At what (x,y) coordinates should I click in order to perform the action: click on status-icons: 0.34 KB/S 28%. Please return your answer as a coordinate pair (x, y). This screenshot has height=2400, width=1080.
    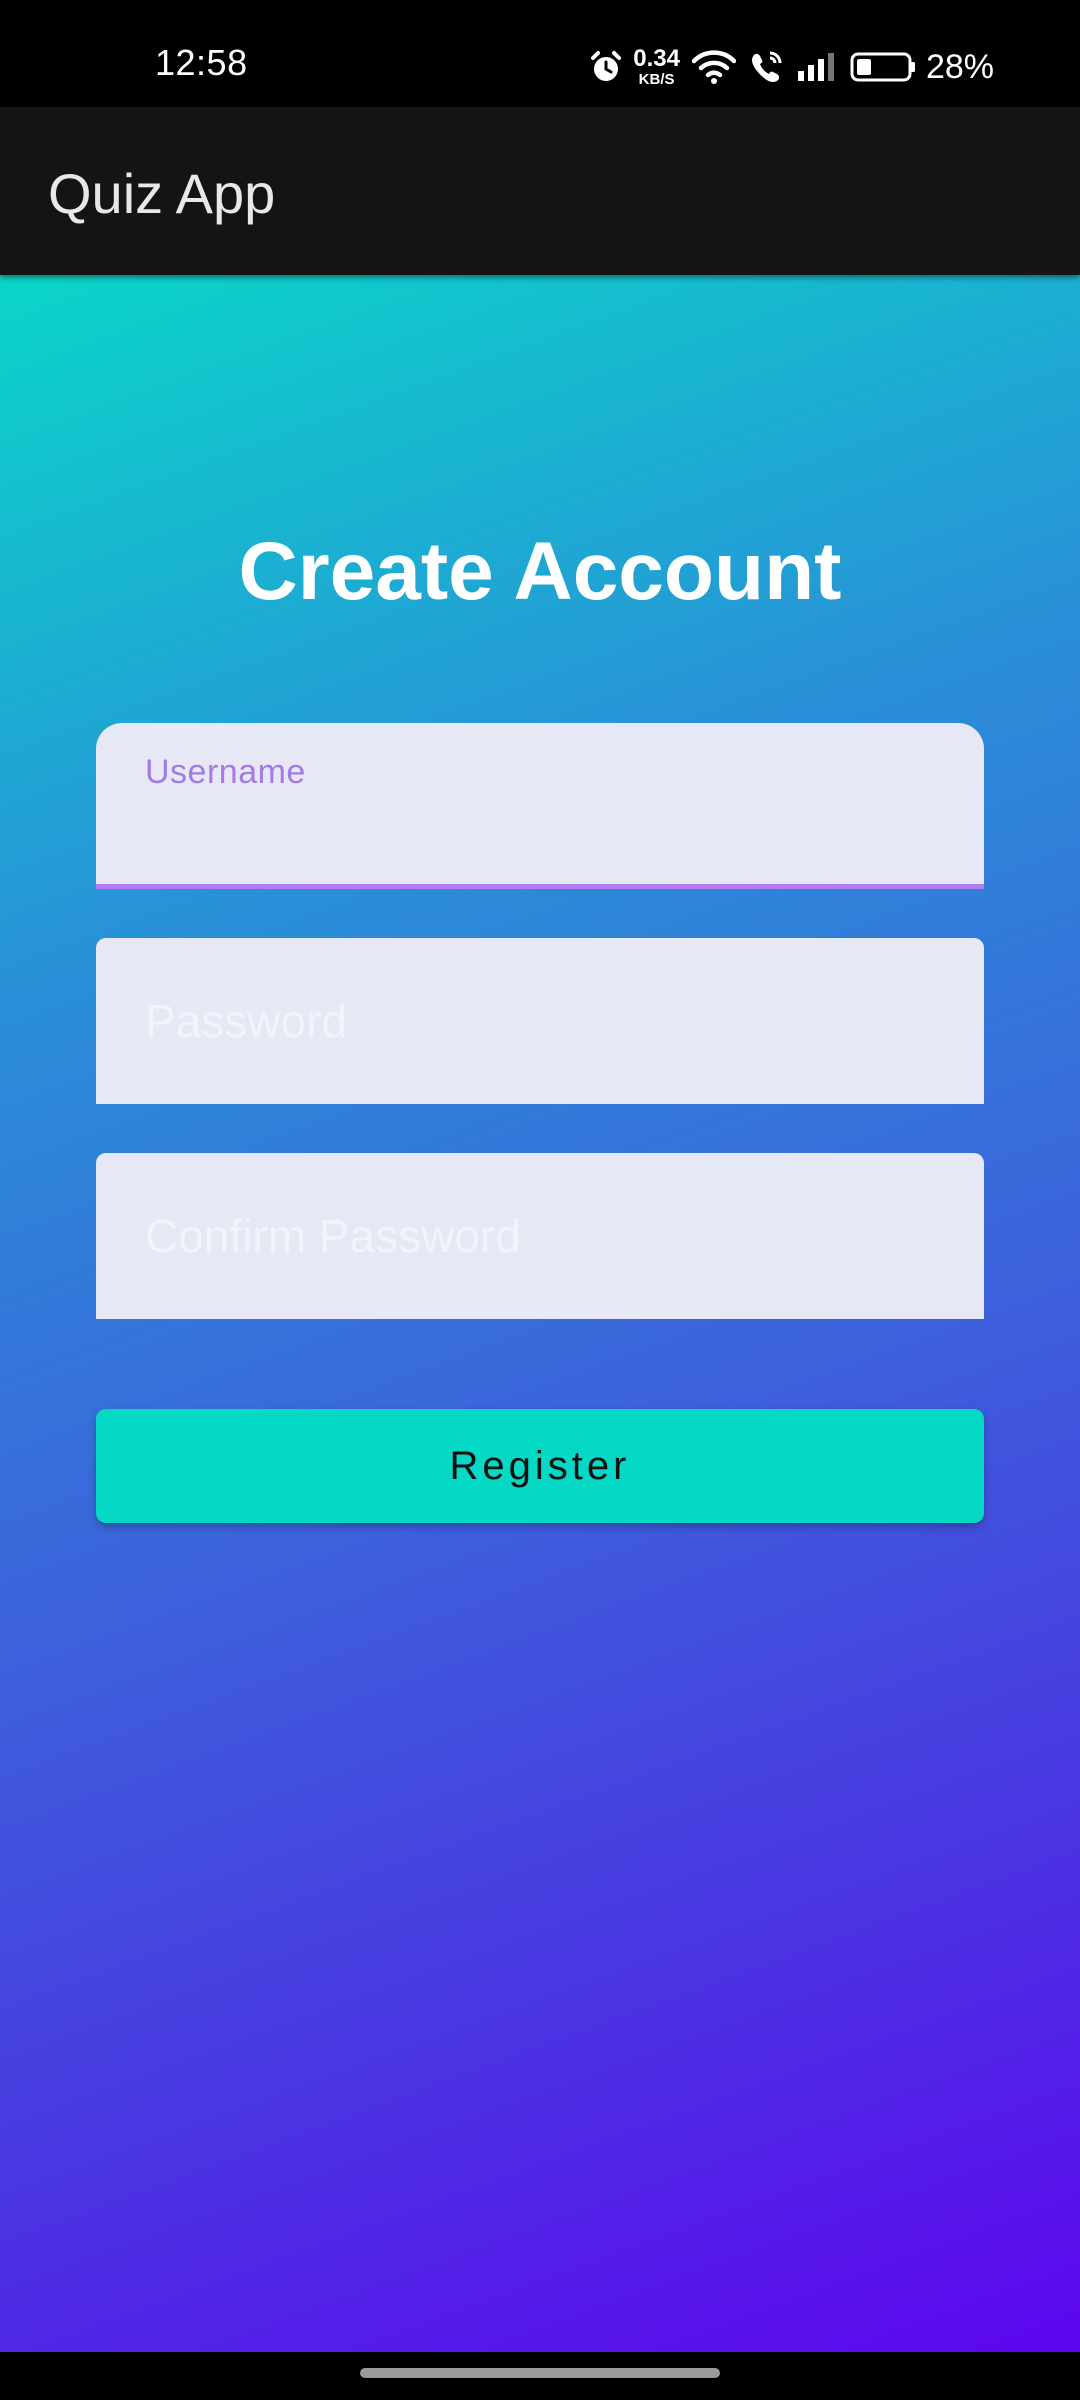
    Looking at the image, I should click on (785, 67).